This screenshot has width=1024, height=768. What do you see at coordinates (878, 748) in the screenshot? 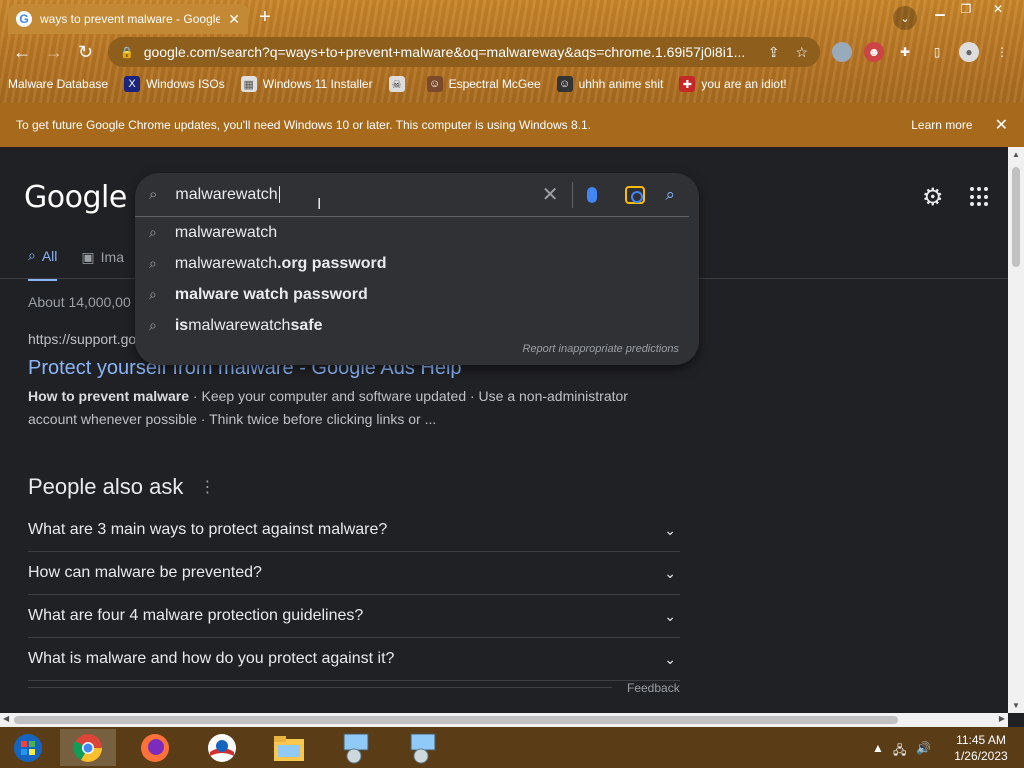
I see `tray-expand-icon: ▲` at bounding box center [878, 748].